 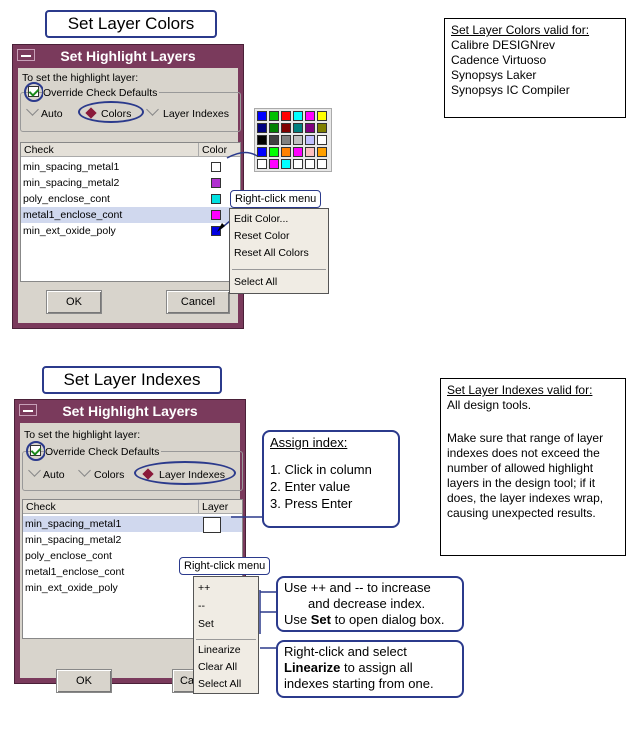 What do you see at coordinates (345, 651) in the screenshot?
I see `callout-line: Right-click and select` at bounding box center [345, 651].